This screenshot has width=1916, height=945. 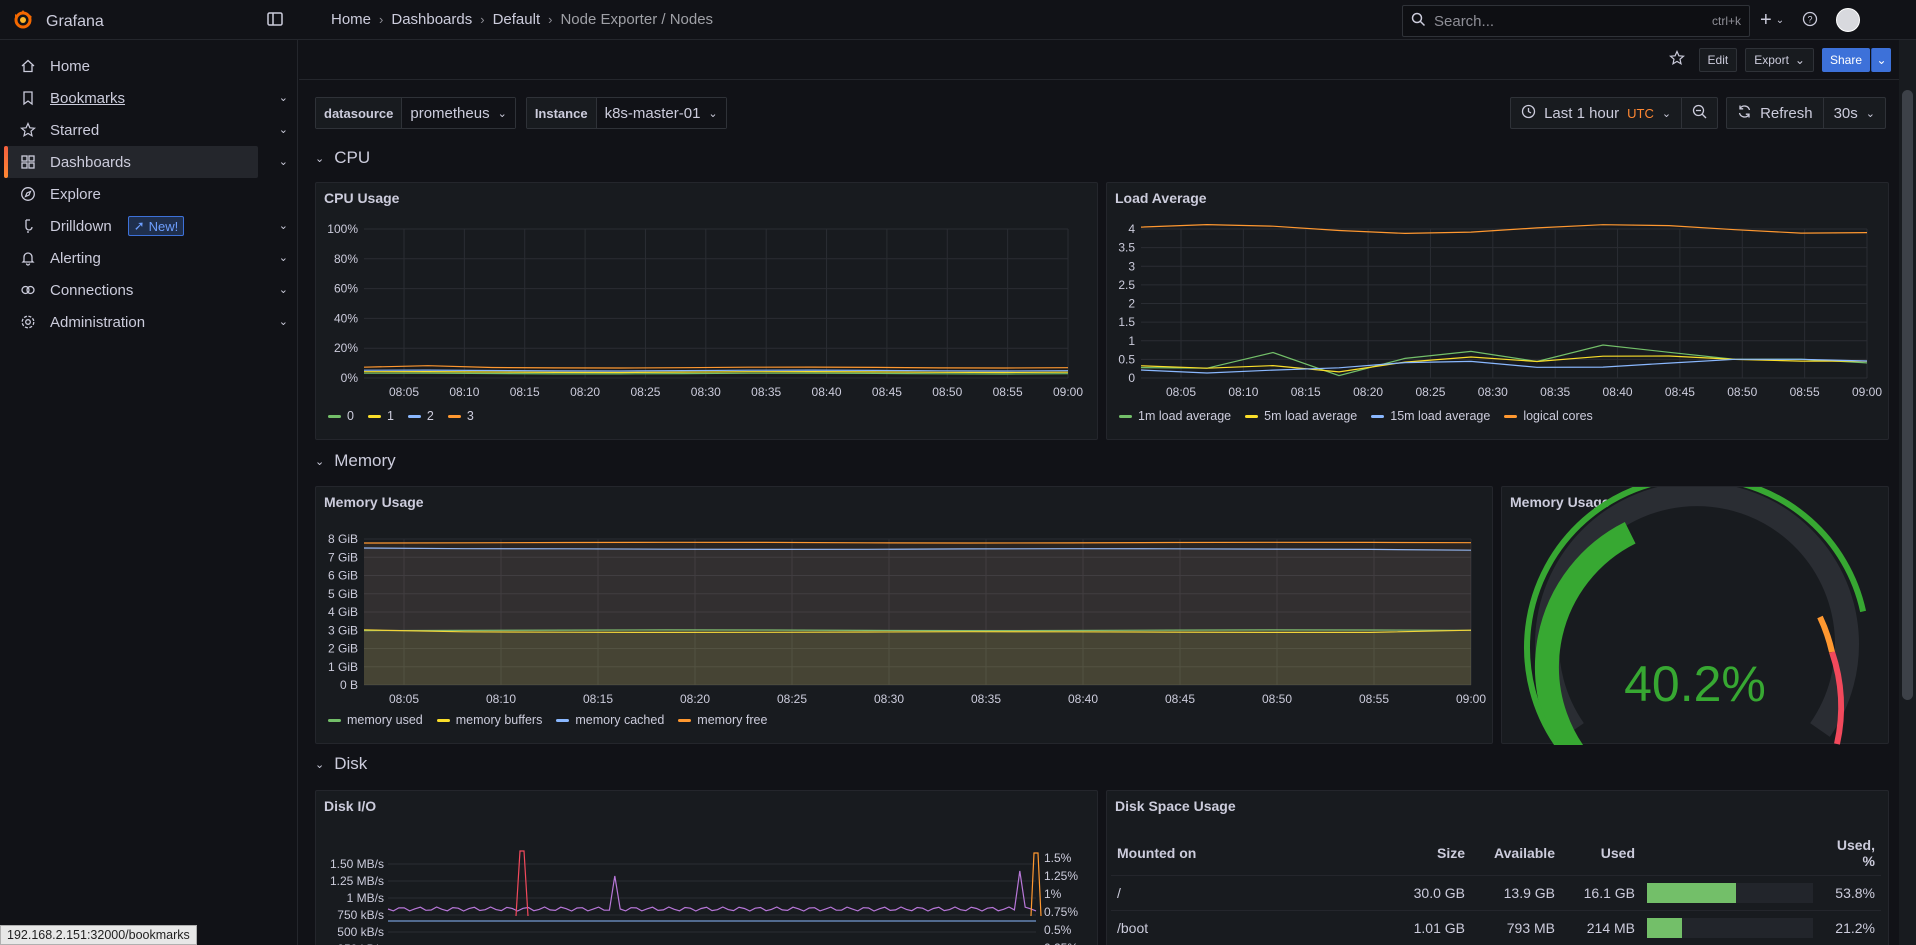 I want to click on x-tick-label: 08:20, so click(x=695, y=699).